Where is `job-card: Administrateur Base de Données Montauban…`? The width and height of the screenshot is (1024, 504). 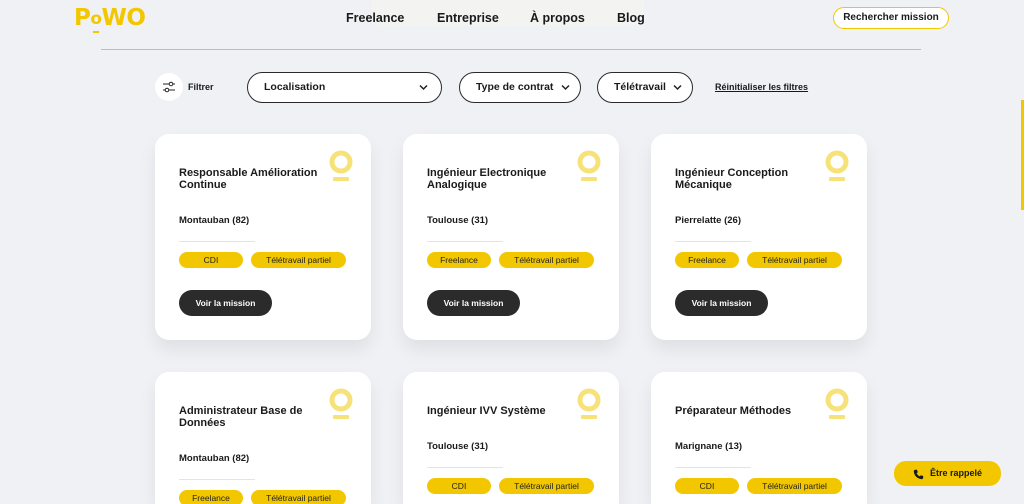
job-card: Administrateur Base de Données Montauban… is located at coordinates (263, 438).